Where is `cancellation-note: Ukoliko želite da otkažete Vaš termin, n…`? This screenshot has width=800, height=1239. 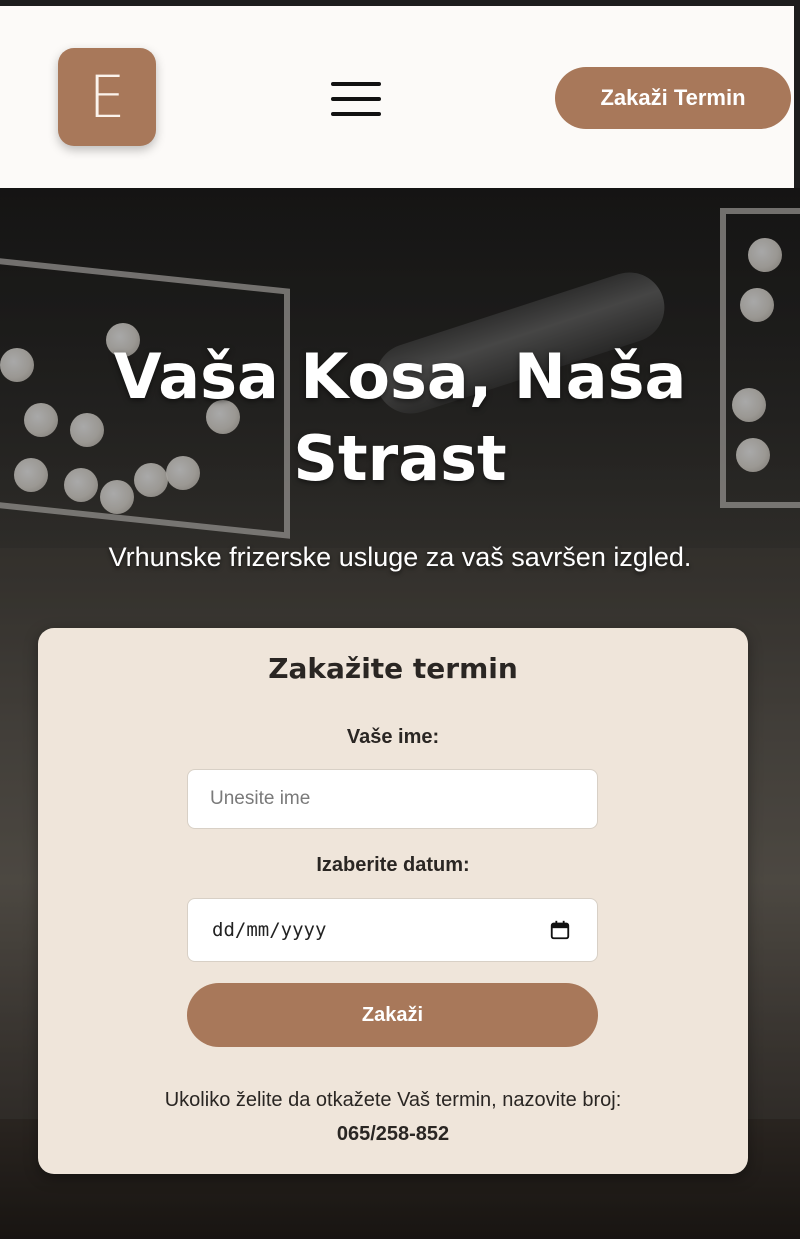
cancellation-note: Ukoliko želite da otkažete Vaš termin, n… is located at coordinates (393, 1117).